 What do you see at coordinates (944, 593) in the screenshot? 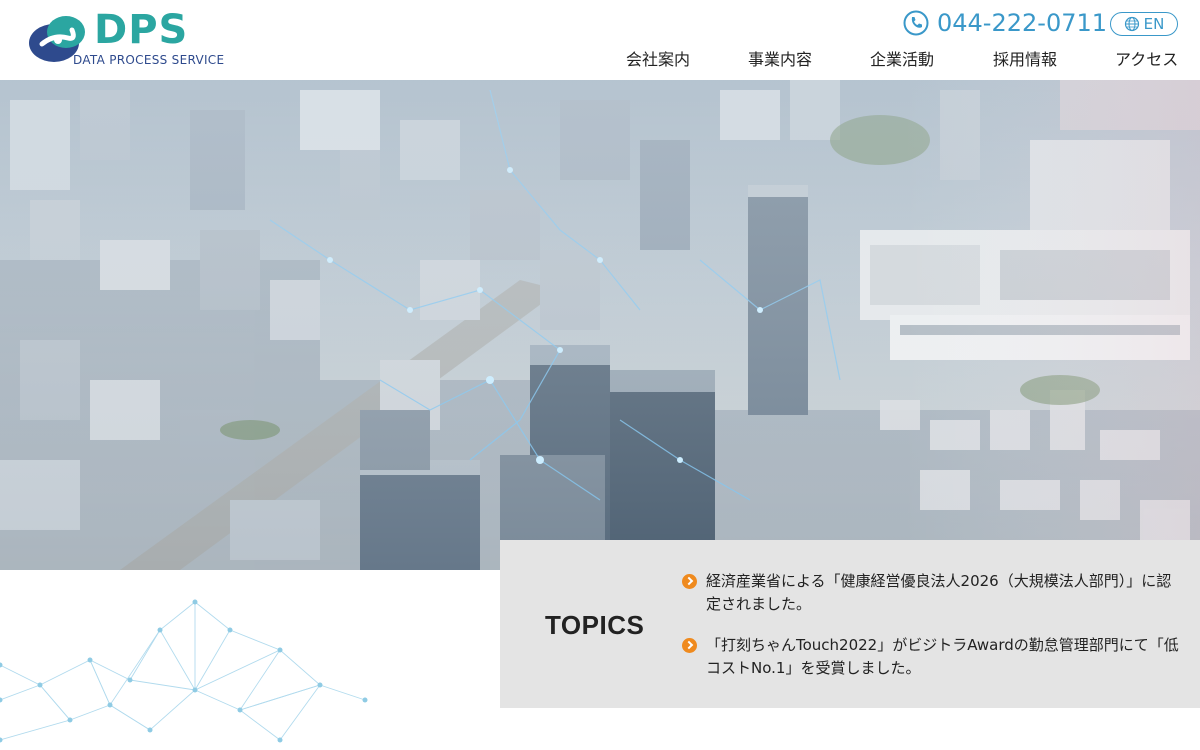
I see `topic-text: 経済産業省による「健康経営優良法人2026（大規模法人部門）」に認定されました。` at bounding box center [944, 593].